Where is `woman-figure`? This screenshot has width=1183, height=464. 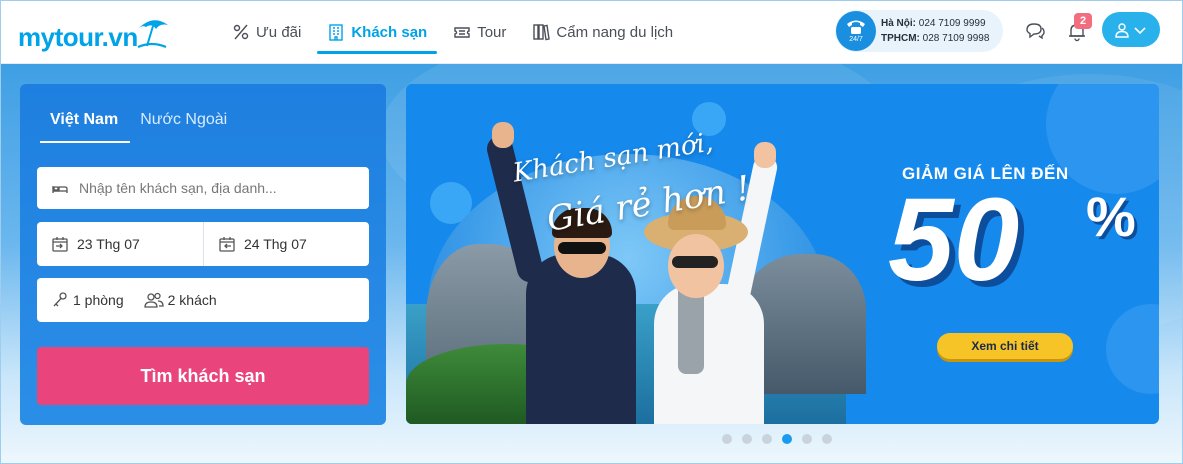
woman-figure is located at coordinates (709, 354).